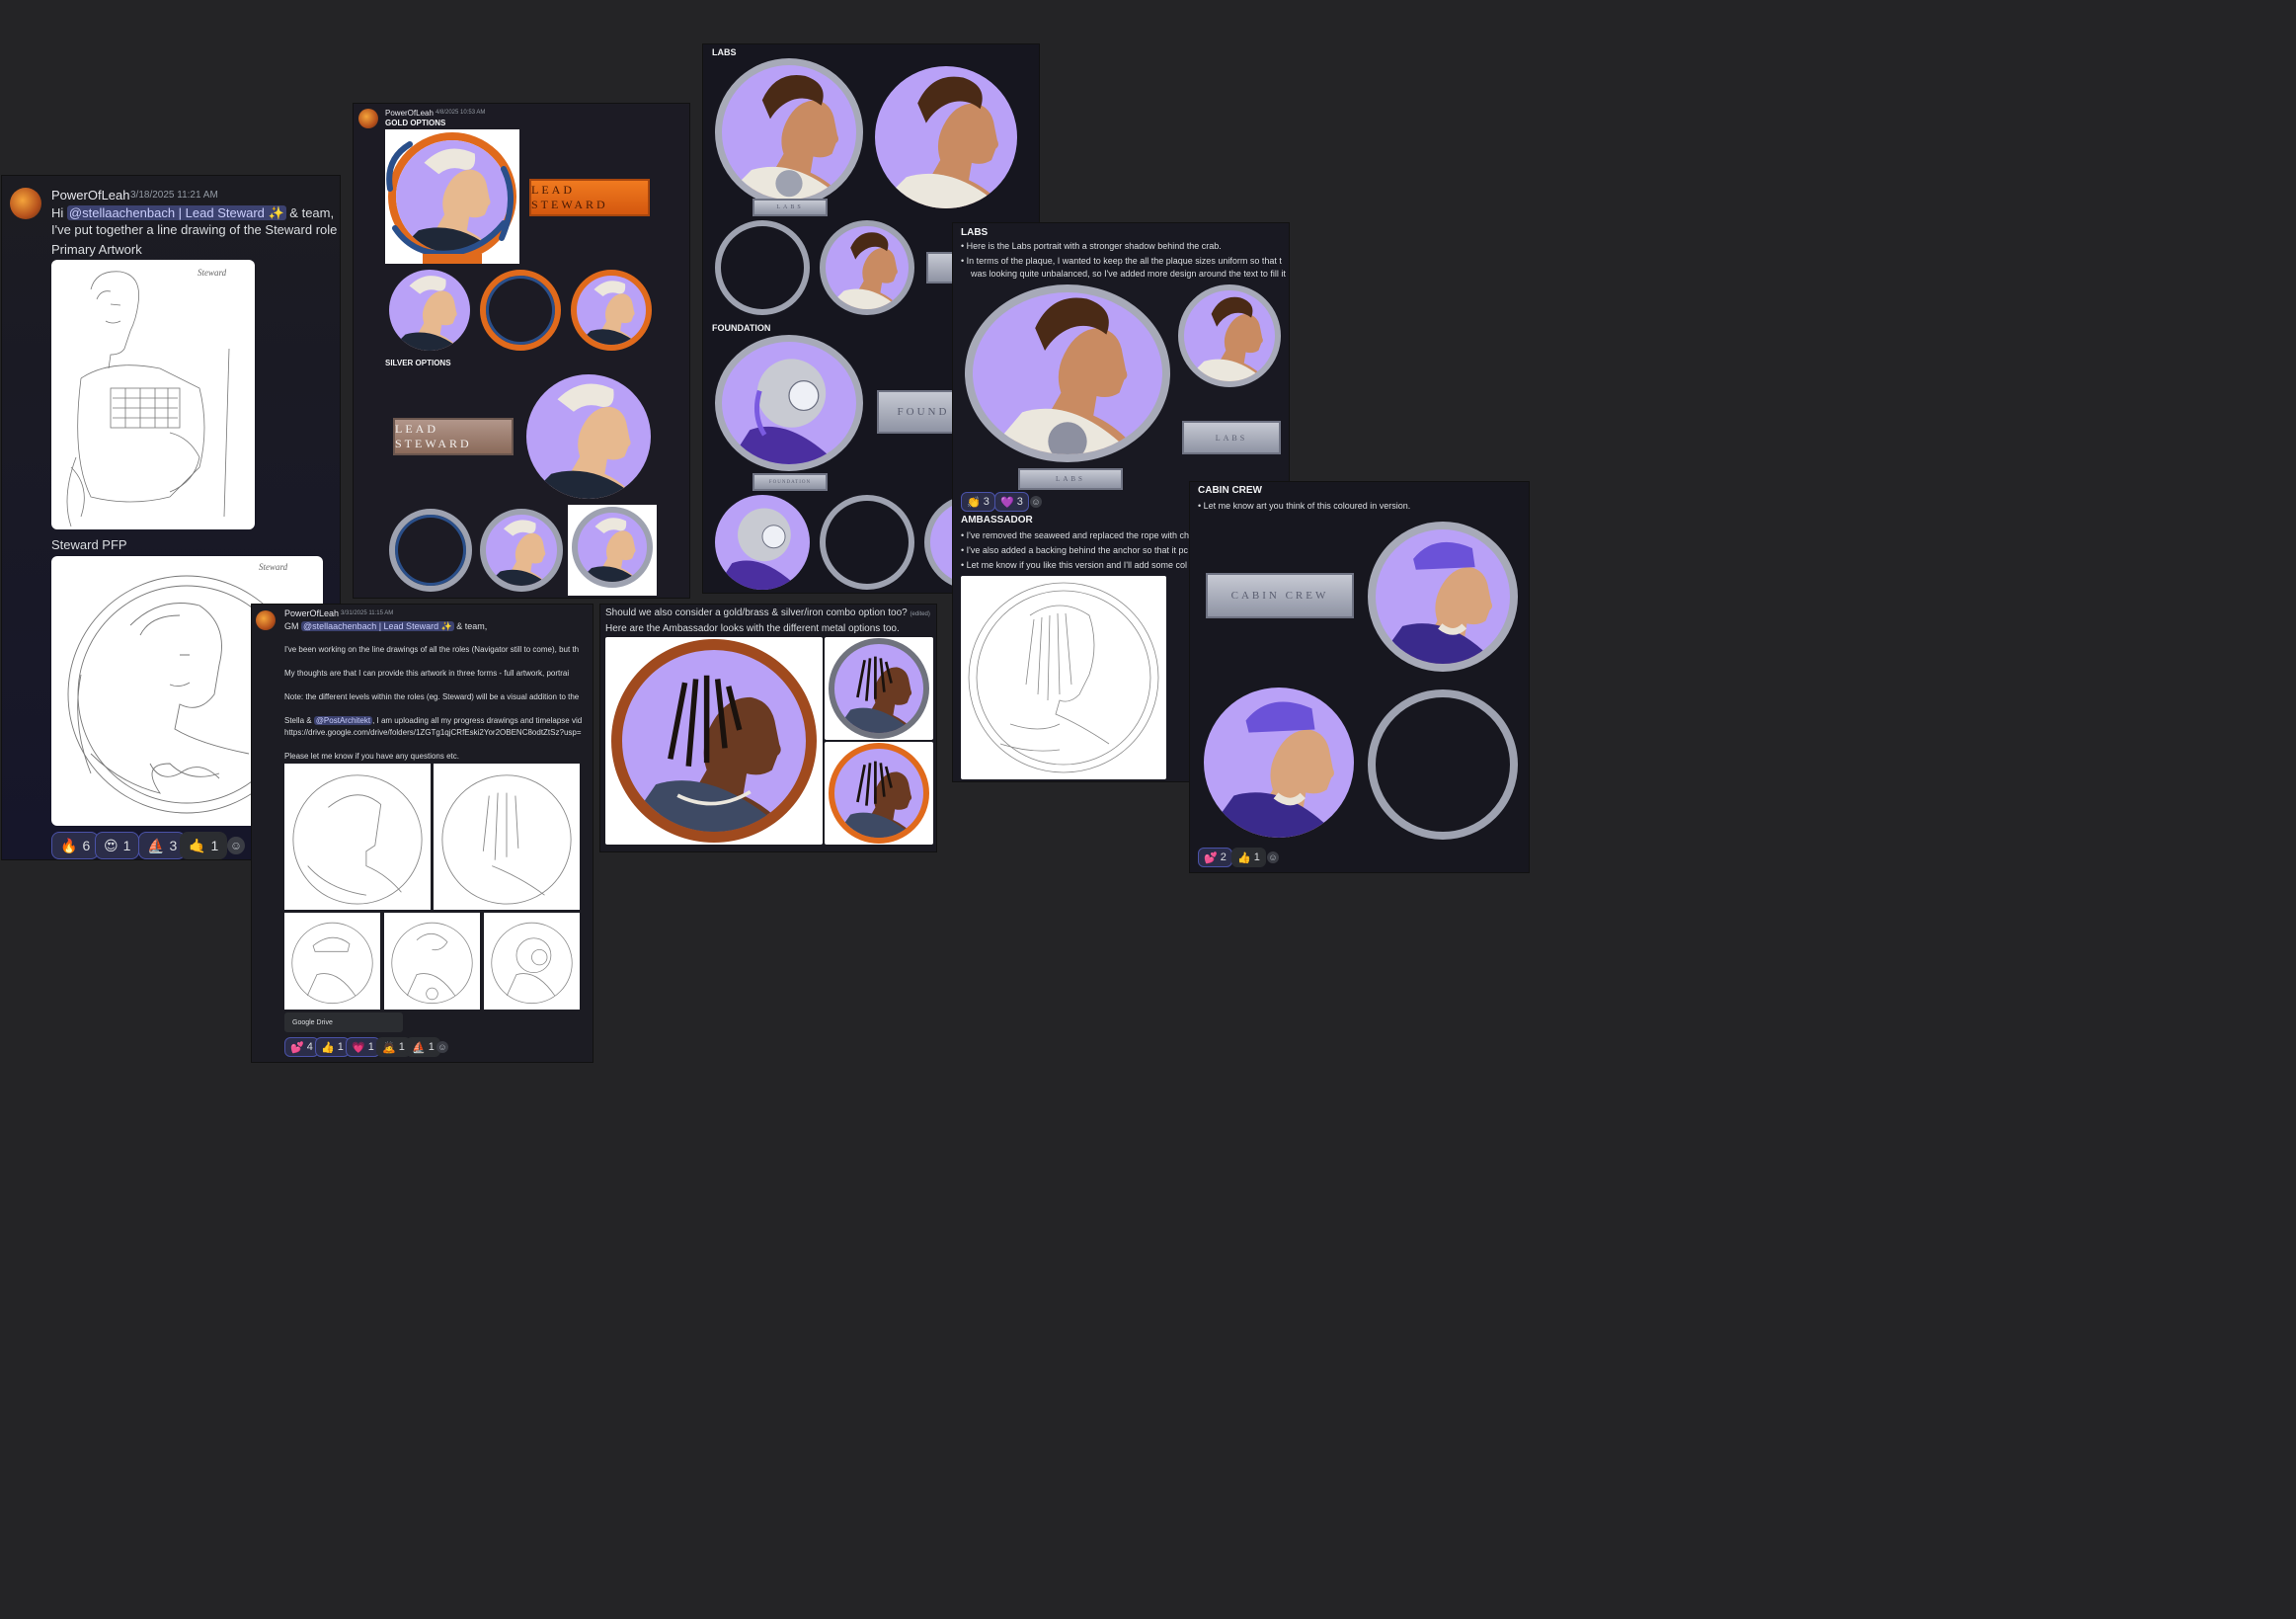 This screenshot has height=1619, width=2296. Describe the element at coordinates (96, 249) in the screenshot. I see `label-primary-artwork: Primary Artwork` at that location.